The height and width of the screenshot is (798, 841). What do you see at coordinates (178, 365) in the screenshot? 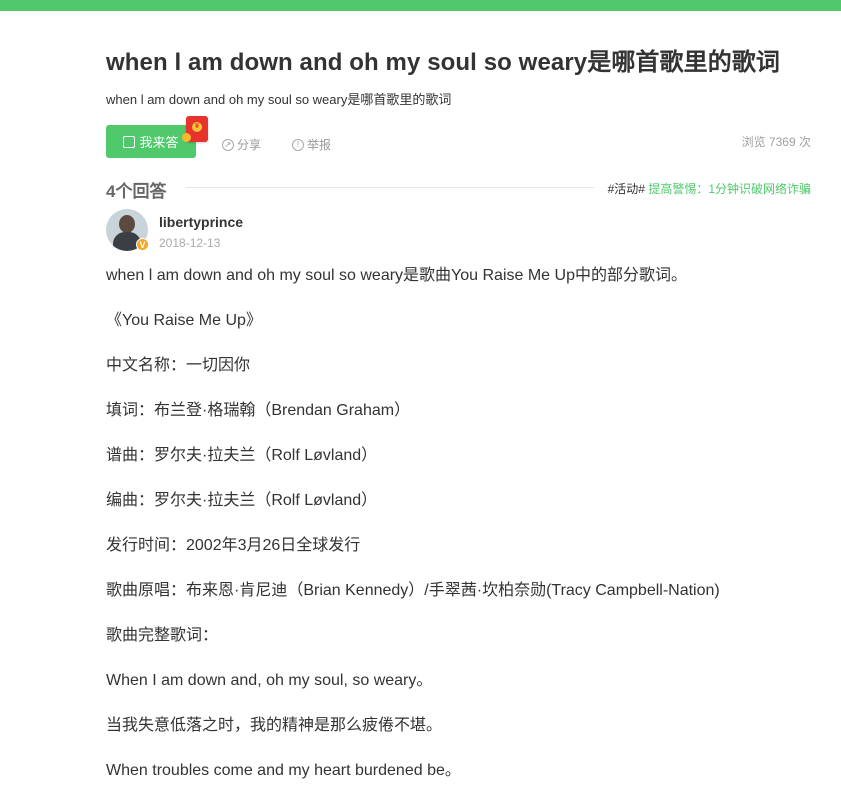
I see `answer-paragraph: 中文名称：一切因你` at bounding box center [178, 365].